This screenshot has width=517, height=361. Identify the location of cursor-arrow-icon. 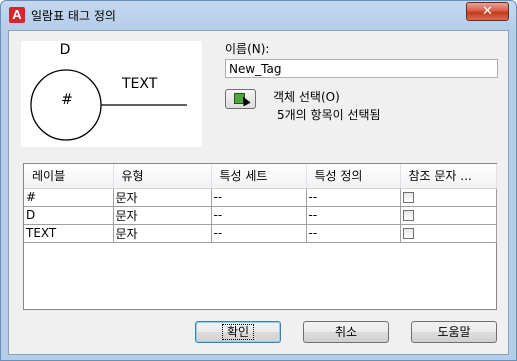
(245, 100).